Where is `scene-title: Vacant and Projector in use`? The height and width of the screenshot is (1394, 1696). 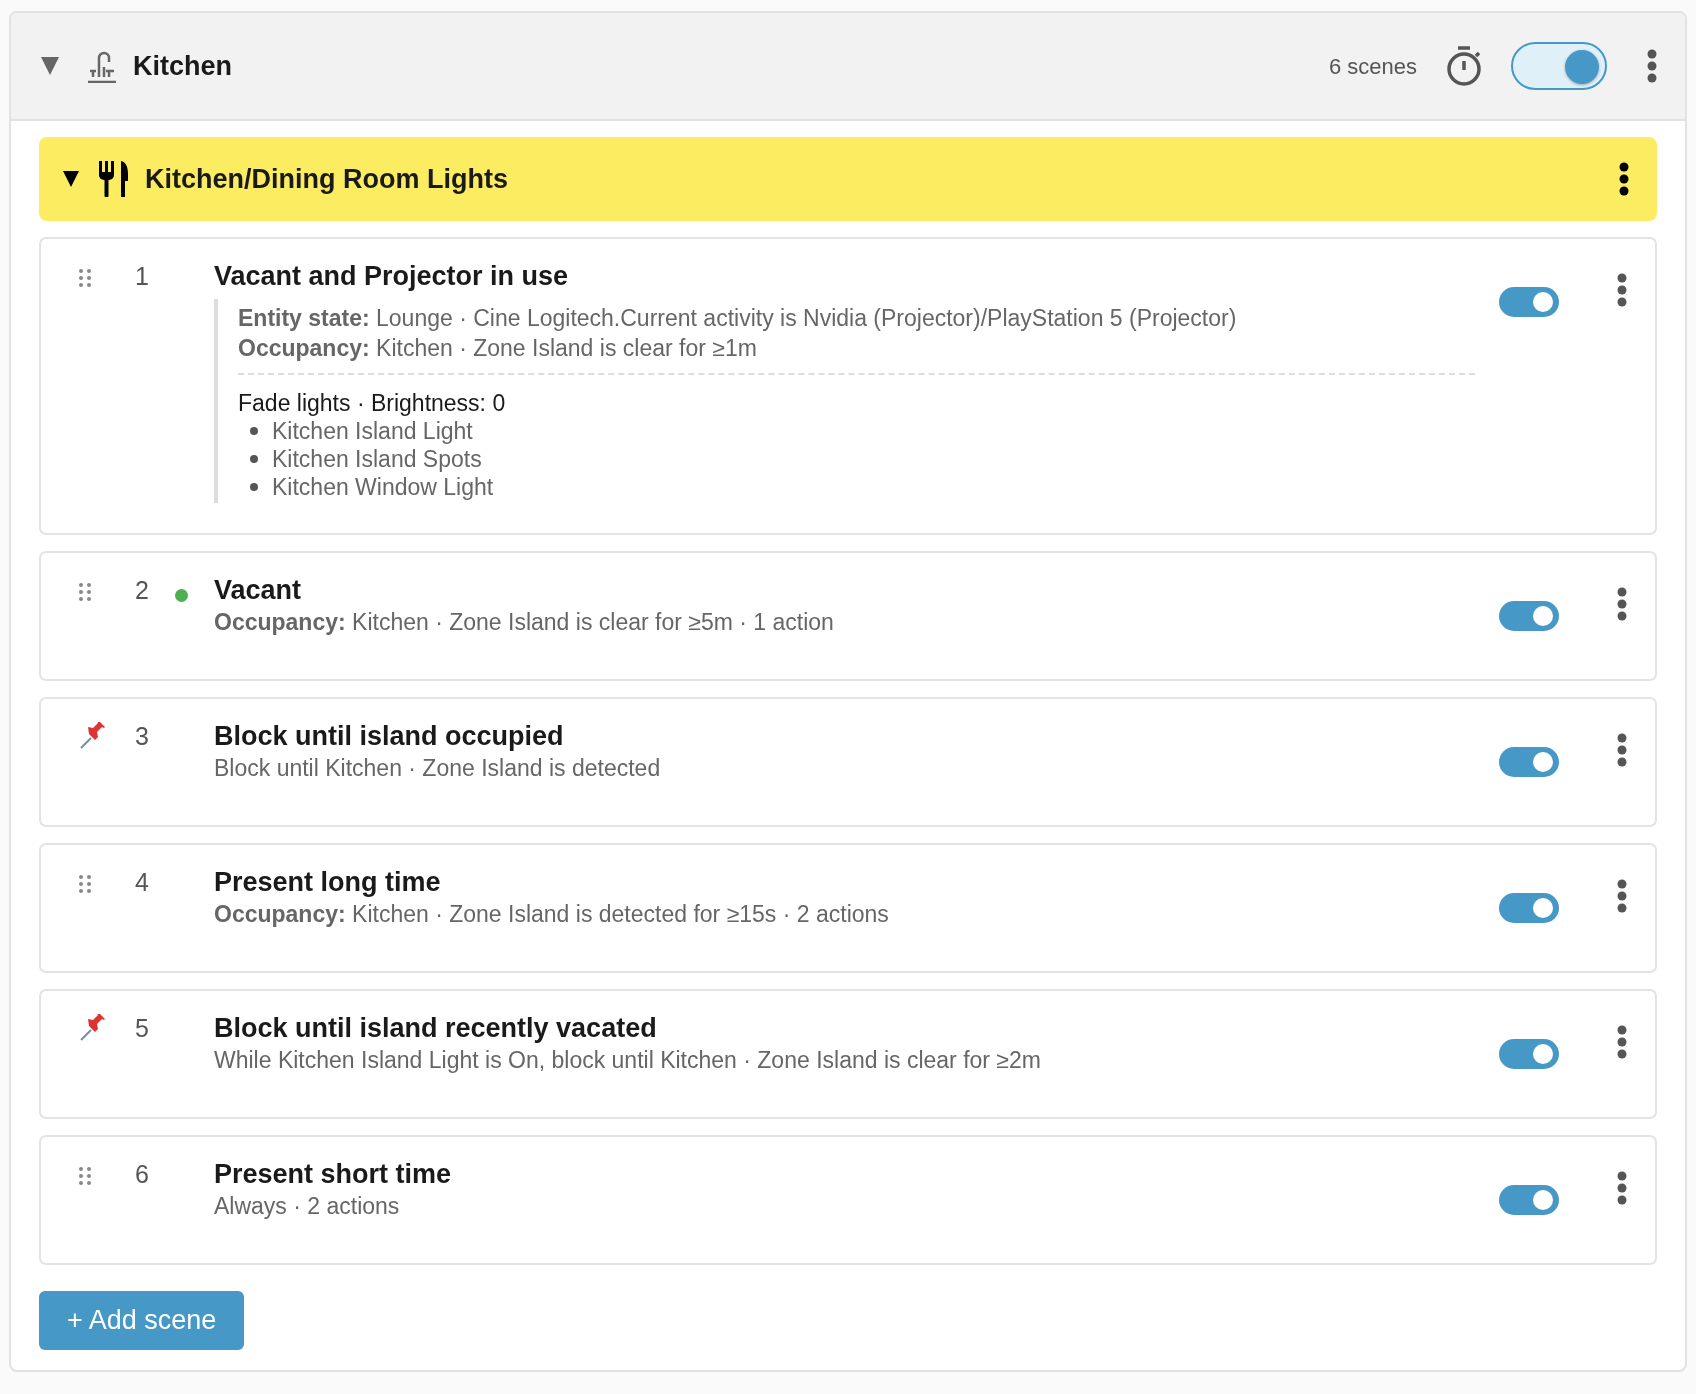
scene-title: Vacant and Projector in use is located at coordinates (392, 276).